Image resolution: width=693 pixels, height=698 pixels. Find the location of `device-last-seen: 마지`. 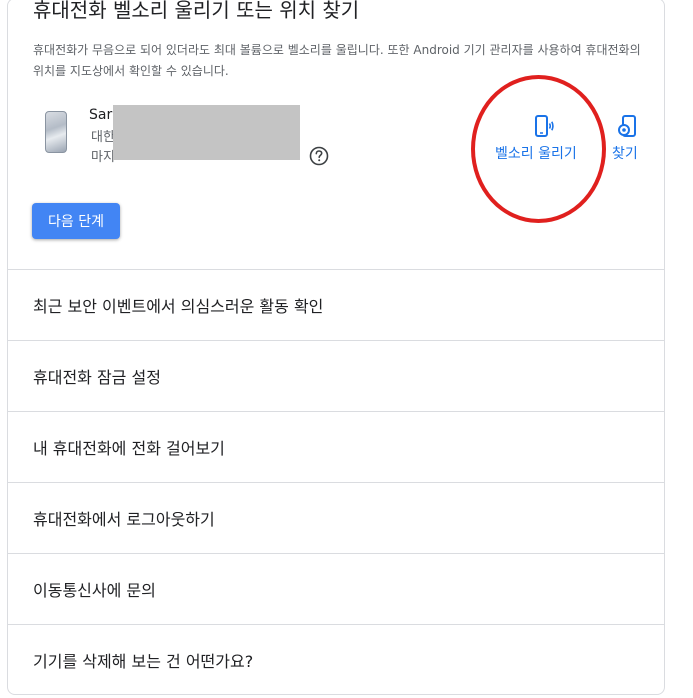

device-last-seen: 마지 is located at coordinates (103, 157).